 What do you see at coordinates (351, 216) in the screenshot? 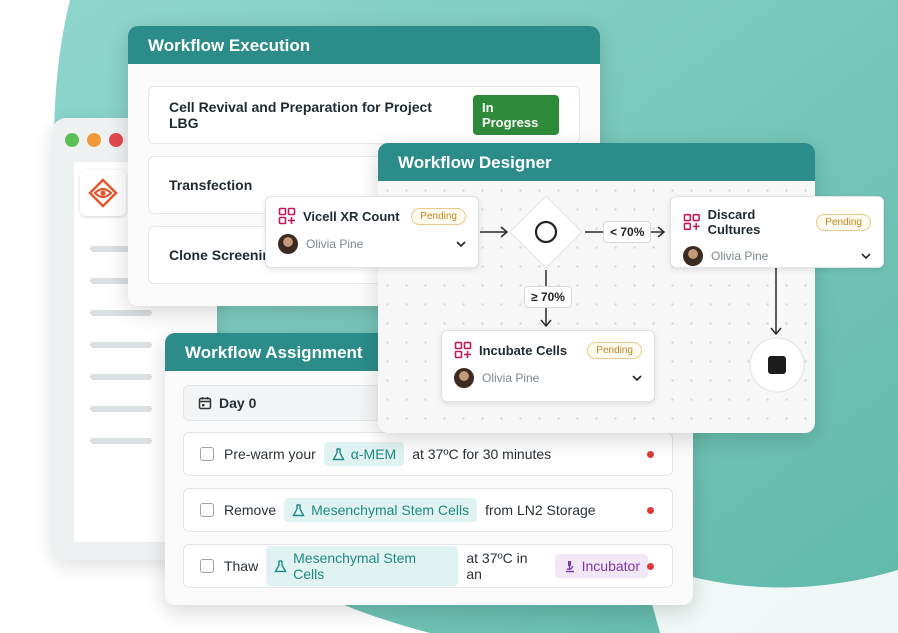
I see `node-title: Vicell XR Count` at bounding box center [351, 216].